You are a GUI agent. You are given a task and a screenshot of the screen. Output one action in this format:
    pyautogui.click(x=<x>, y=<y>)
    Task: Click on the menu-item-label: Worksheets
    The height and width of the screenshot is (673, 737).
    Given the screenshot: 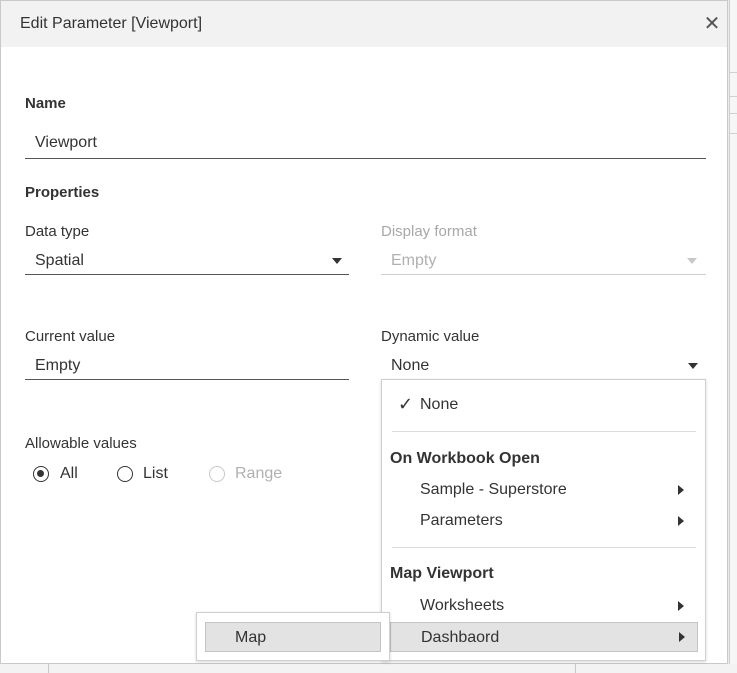 What is the action you would take?
    pyautogui.click(x=462, y=605)
    